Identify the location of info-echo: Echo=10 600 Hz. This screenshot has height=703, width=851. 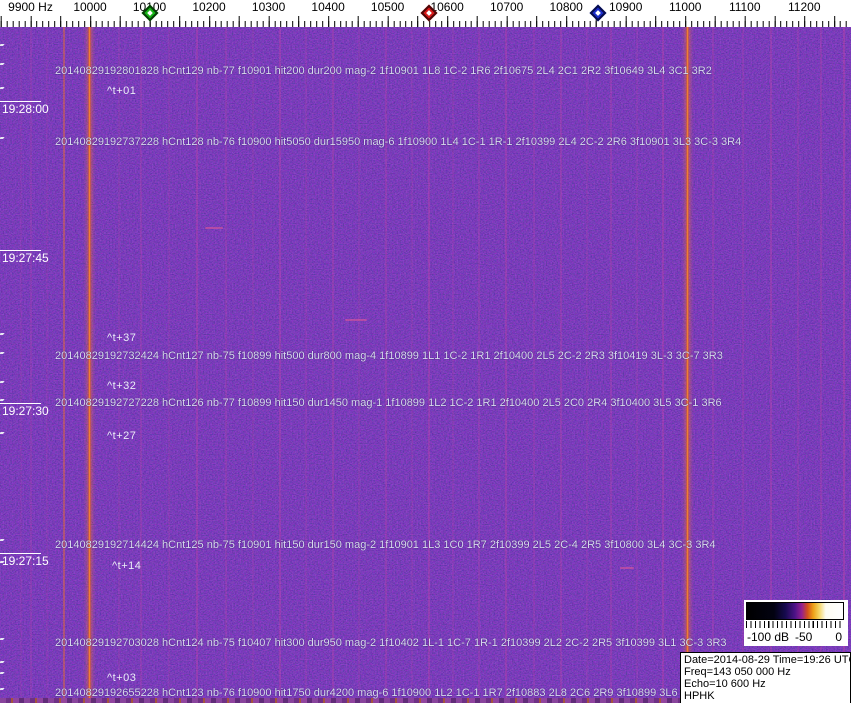
(725, 684).